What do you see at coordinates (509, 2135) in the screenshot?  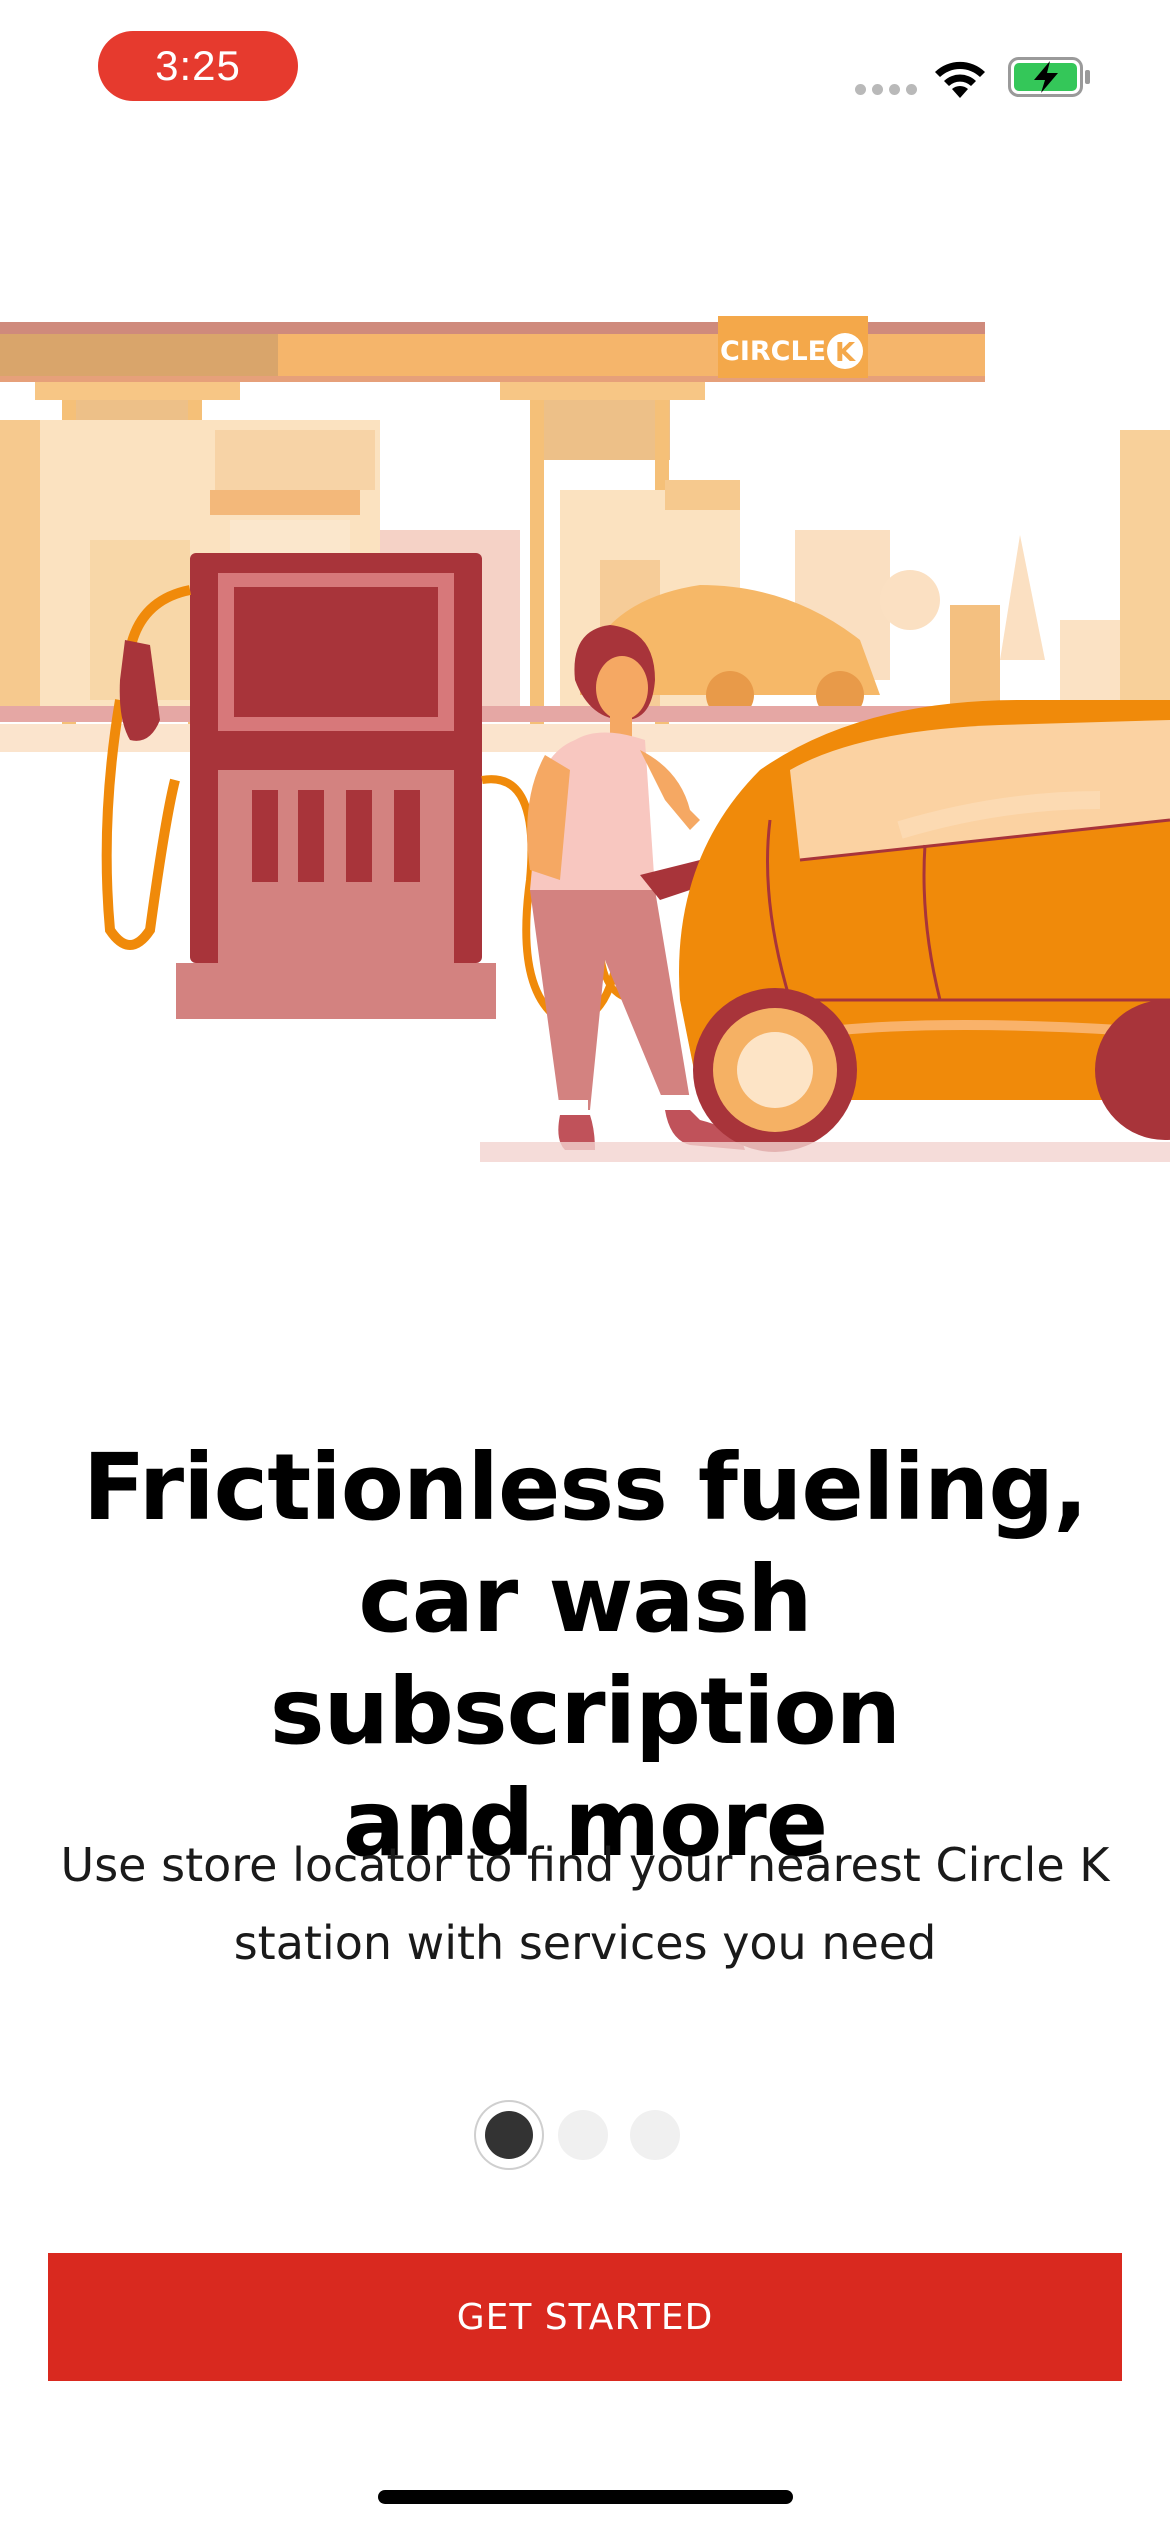 I see `page-dot-1-active` at bounding box center [509, 2135].